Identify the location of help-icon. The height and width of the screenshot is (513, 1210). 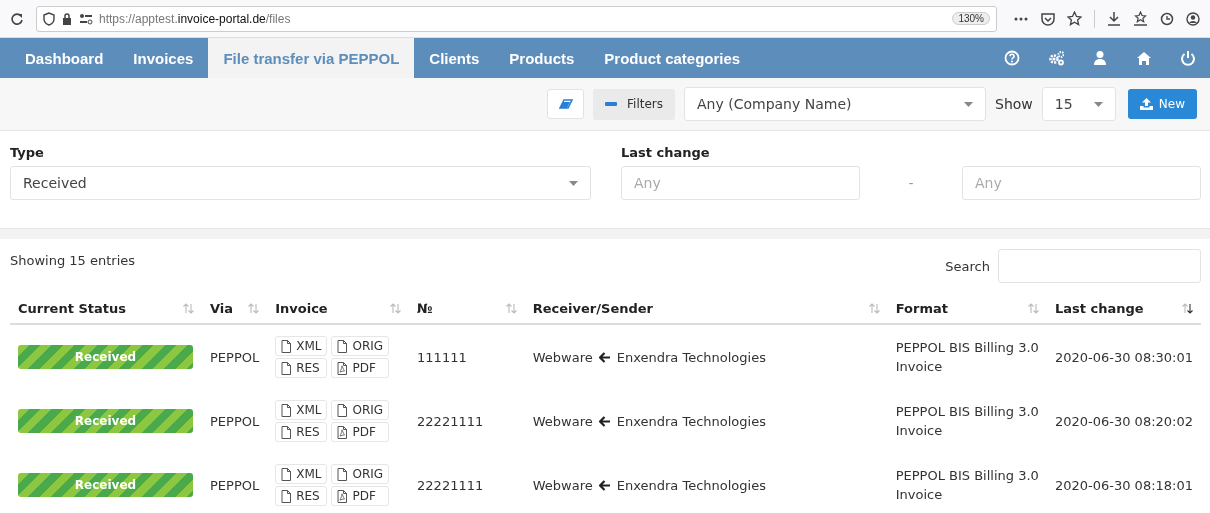
(1012, 58).